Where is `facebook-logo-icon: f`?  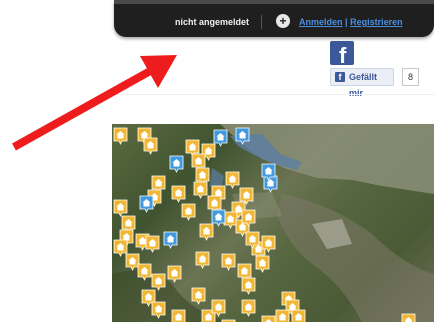
facebook-logo-icon: f is located at coordinates (342, 53).